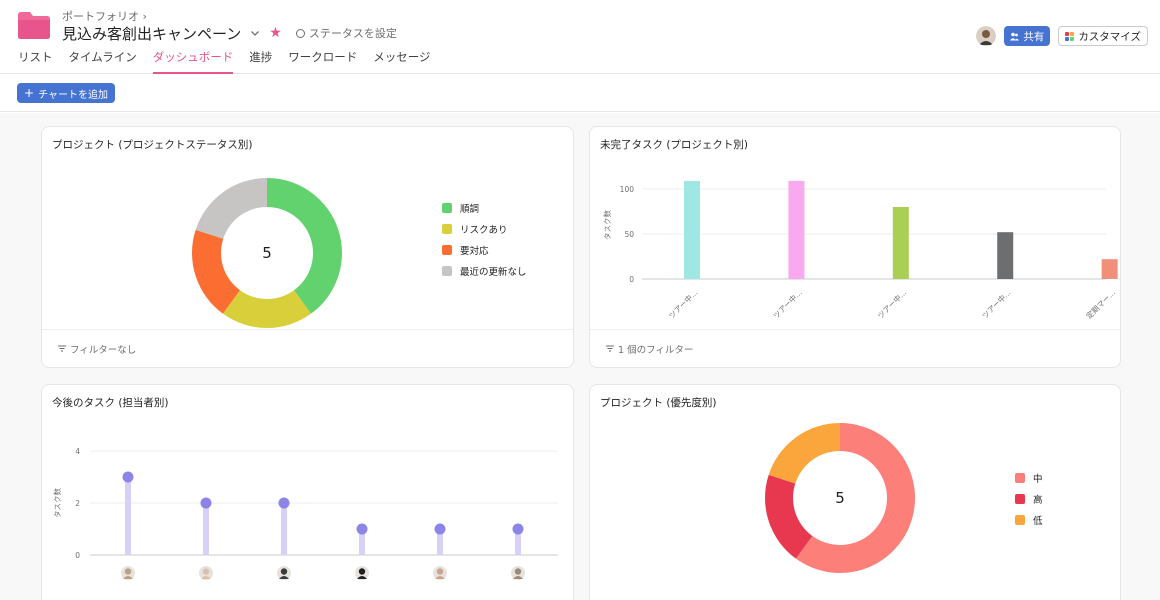 This screenshot has height=600, width=1160. I want to click on priority-legend: 中高低, so click(1029, 498).